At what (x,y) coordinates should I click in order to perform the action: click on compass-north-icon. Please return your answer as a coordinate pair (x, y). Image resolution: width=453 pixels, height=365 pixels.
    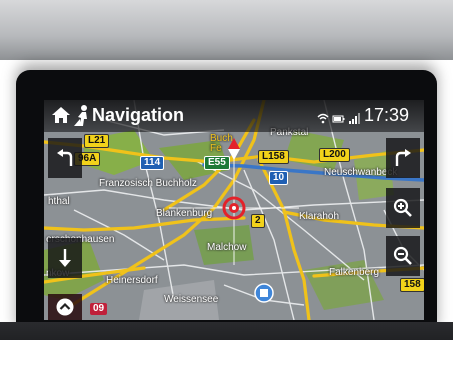
    Looking at the image, I should click on (234, 149).